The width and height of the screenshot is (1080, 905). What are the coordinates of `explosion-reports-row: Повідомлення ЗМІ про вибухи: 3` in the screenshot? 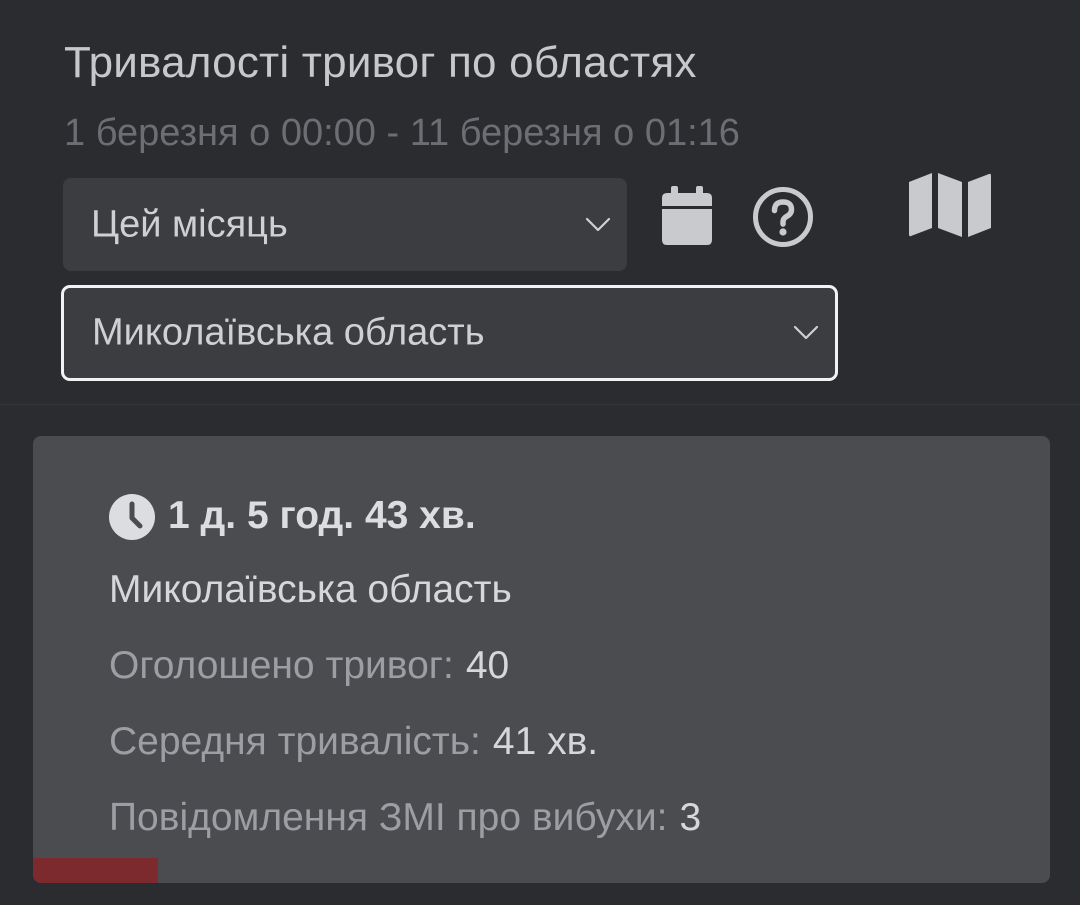 It's located at (405, 818).